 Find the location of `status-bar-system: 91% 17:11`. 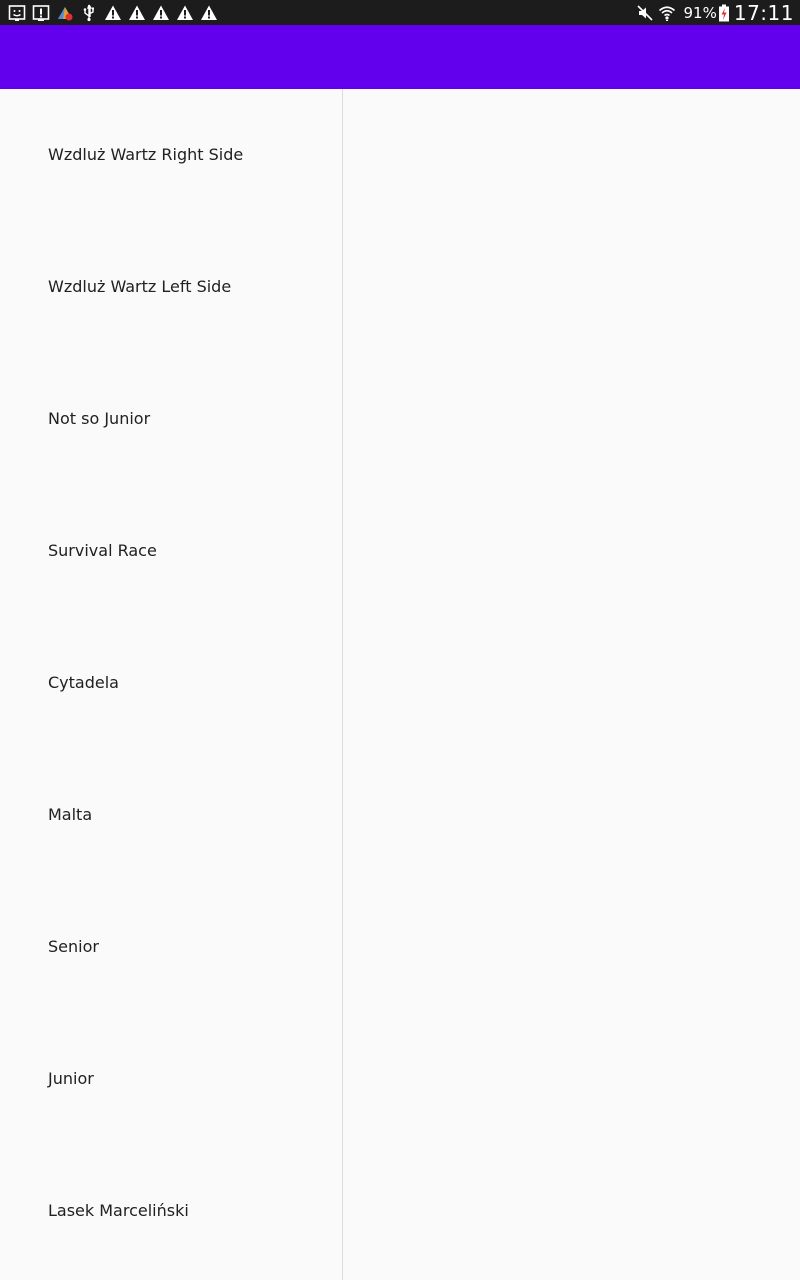

status-bar-system: 91% 17:11 is located at coordinates (715, 12).